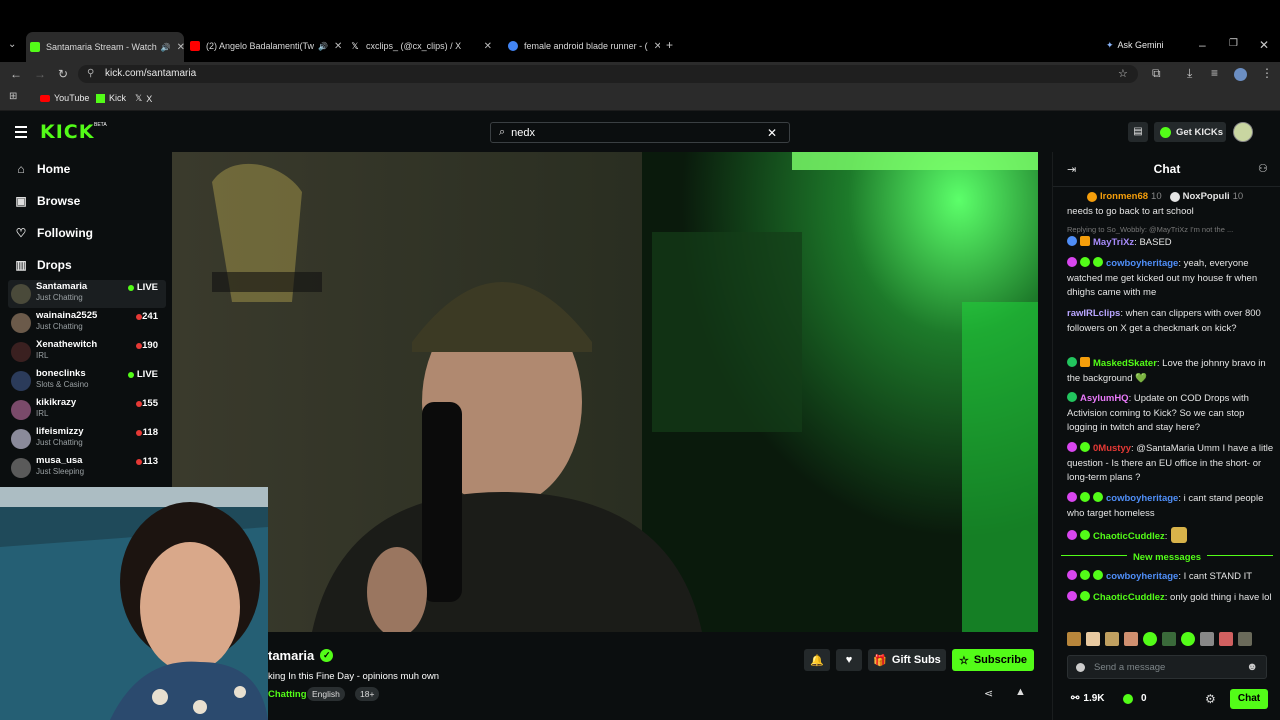  What do you see at coordinates (326, 694) in the screenshot?
I see `tag-english: English` at bounding box center [326, 694].